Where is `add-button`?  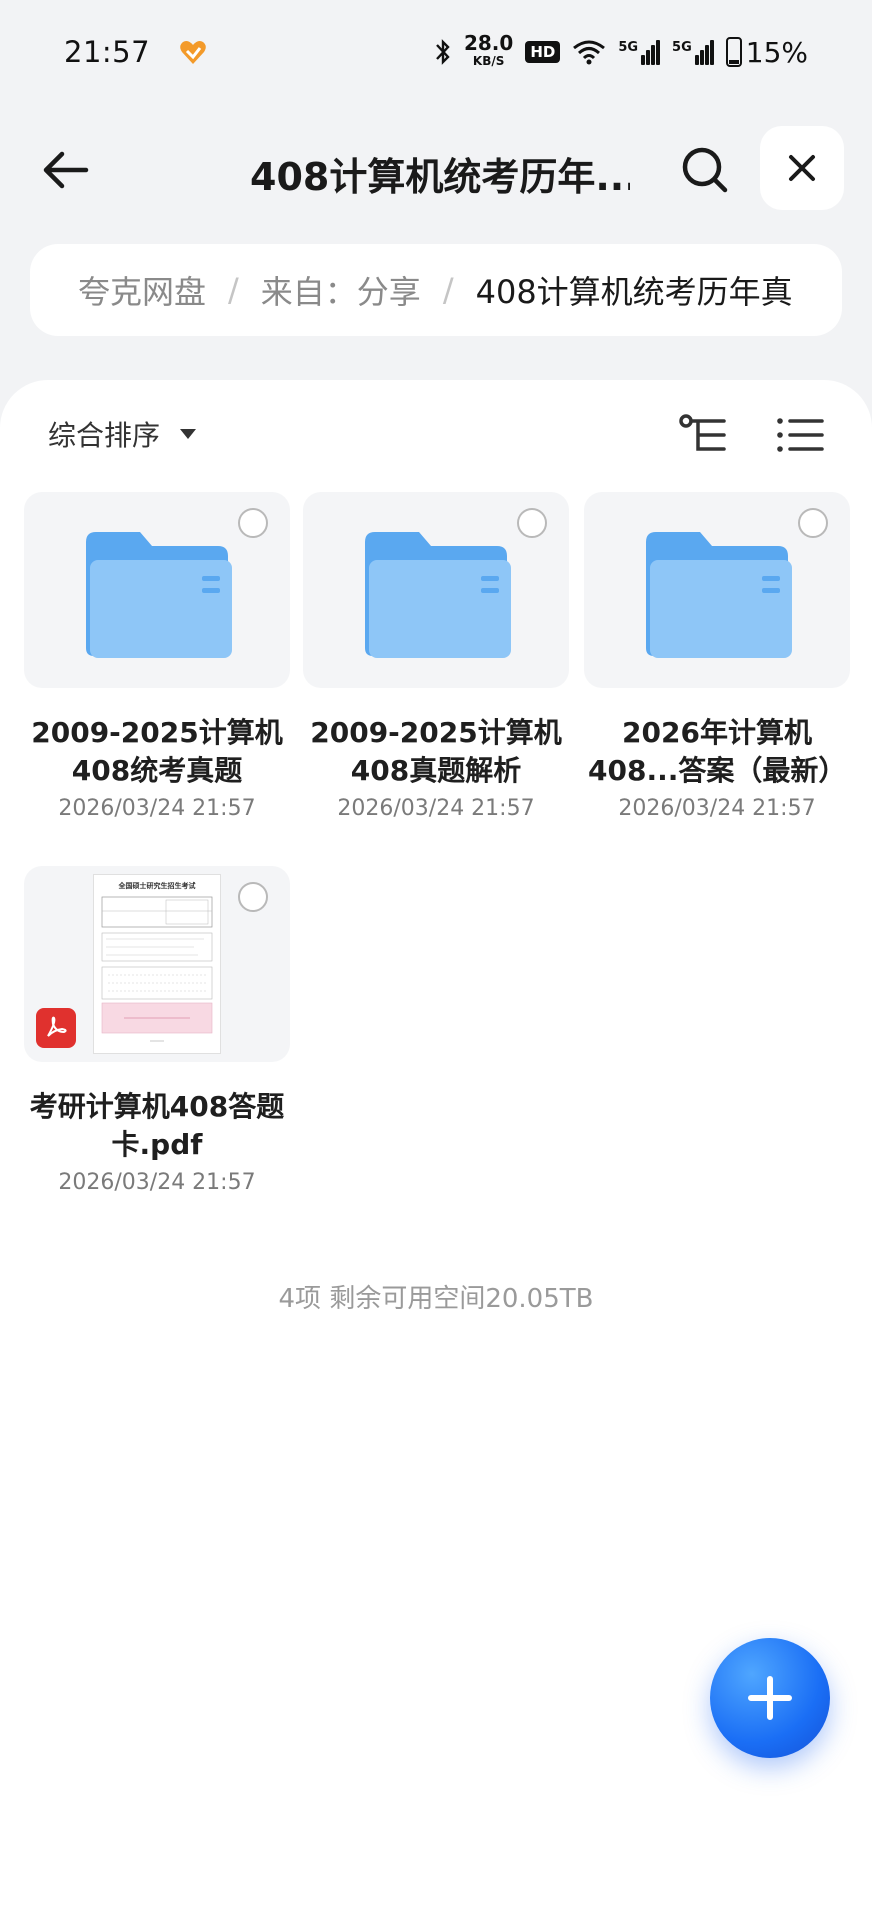
add-button is located at coordinates (770, 1698).